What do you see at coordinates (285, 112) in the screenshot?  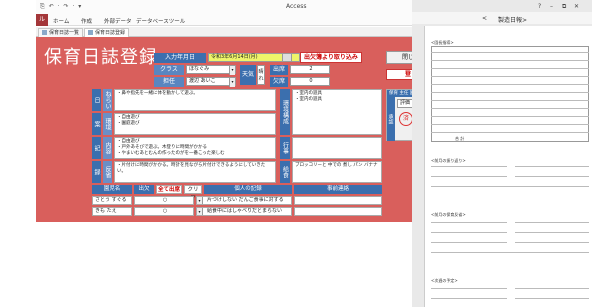 I see `env-config-label: 環境構成` at bounding box center [285, 112].